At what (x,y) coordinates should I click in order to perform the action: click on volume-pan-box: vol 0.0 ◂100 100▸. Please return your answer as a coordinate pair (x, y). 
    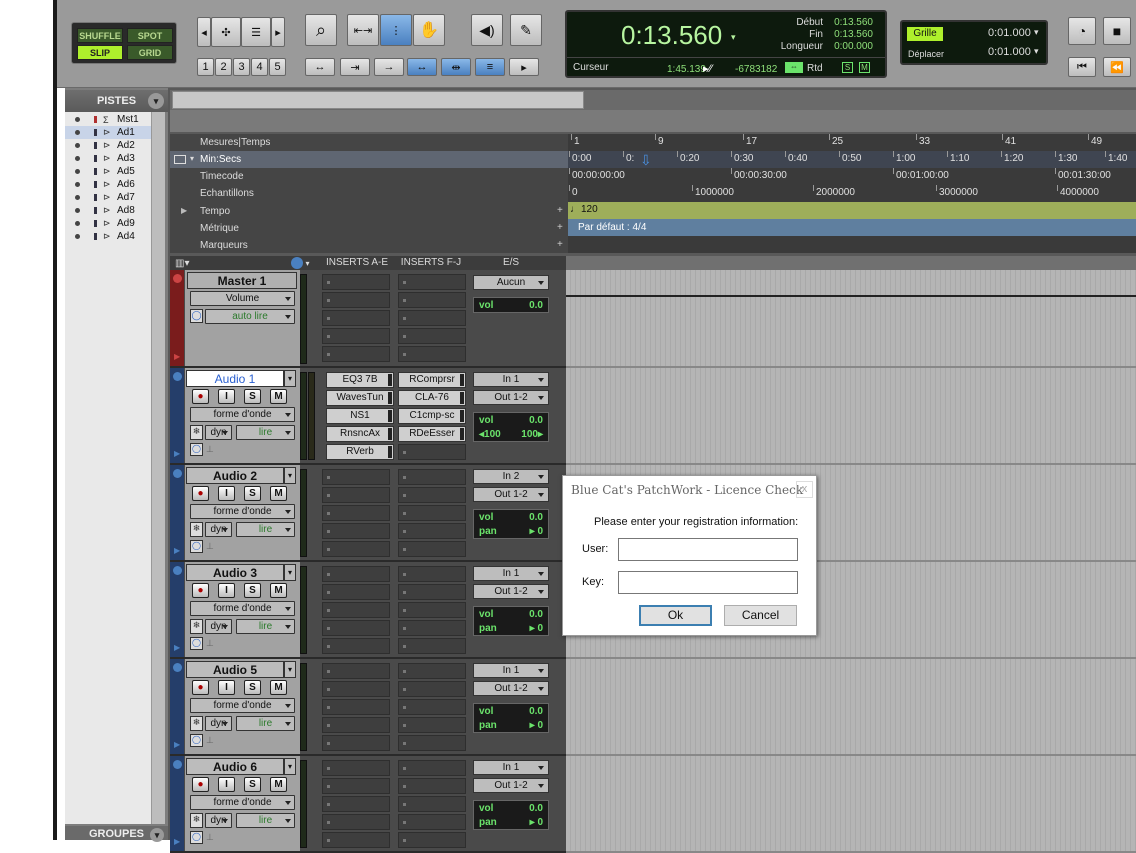
    Looking at the image, I should click on (511, 427).